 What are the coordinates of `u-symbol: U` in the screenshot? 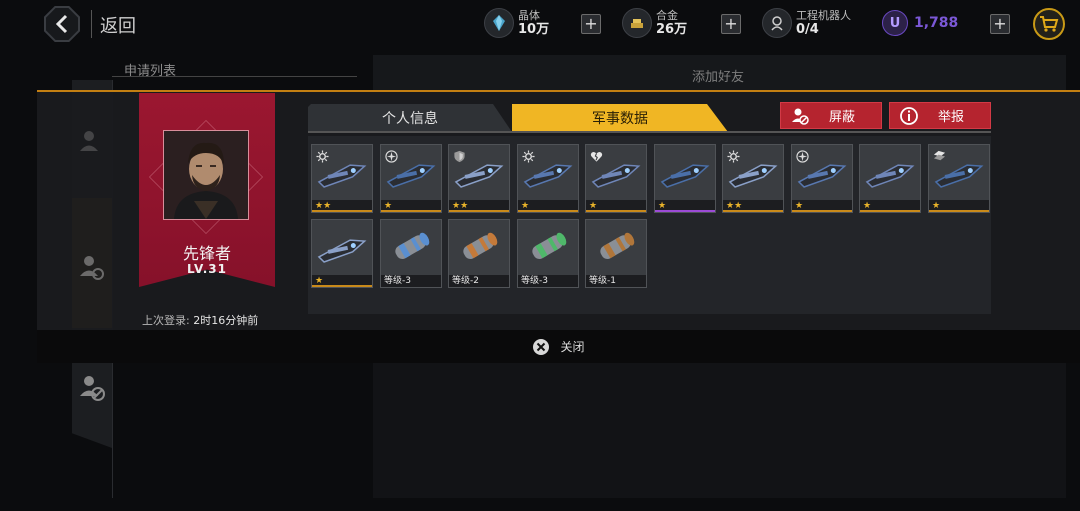 It's located at (895, 23).